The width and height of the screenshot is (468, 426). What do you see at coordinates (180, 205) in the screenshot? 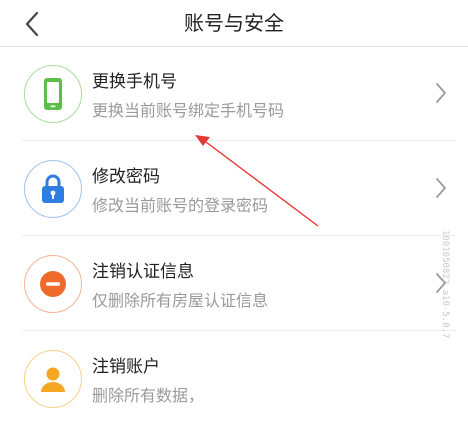
I see `item-subtitle: 修改当前账号的登录密码` at bounding box center [180, 205].